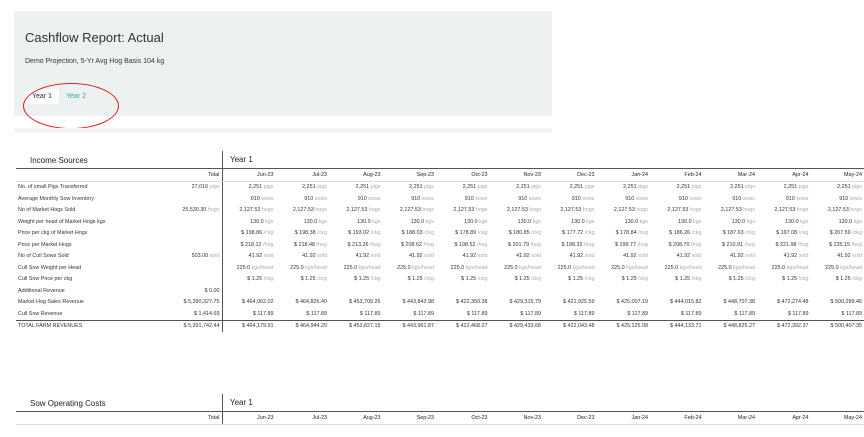  I want to click on month-cell: $ 186.26 /ckg, so click(685, 233).